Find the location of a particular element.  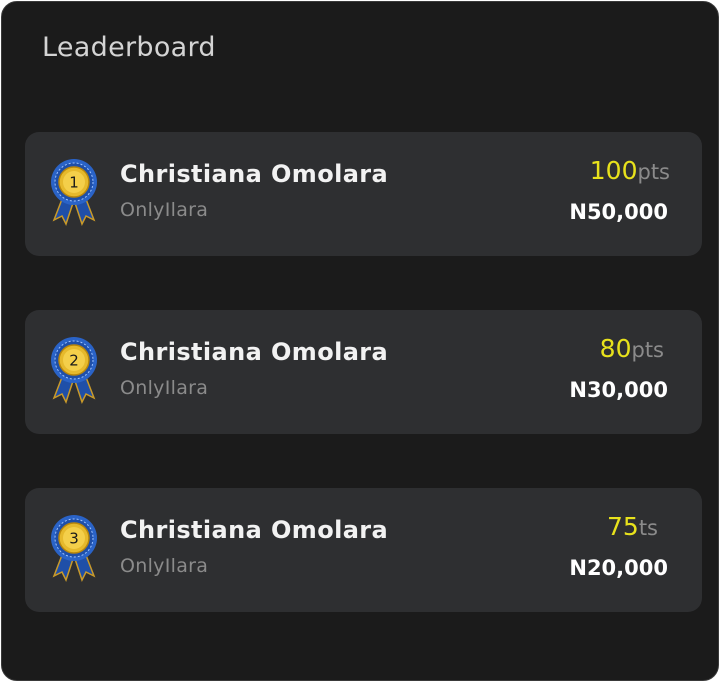

points-display: 100pts is located at coordinates (630, 170).